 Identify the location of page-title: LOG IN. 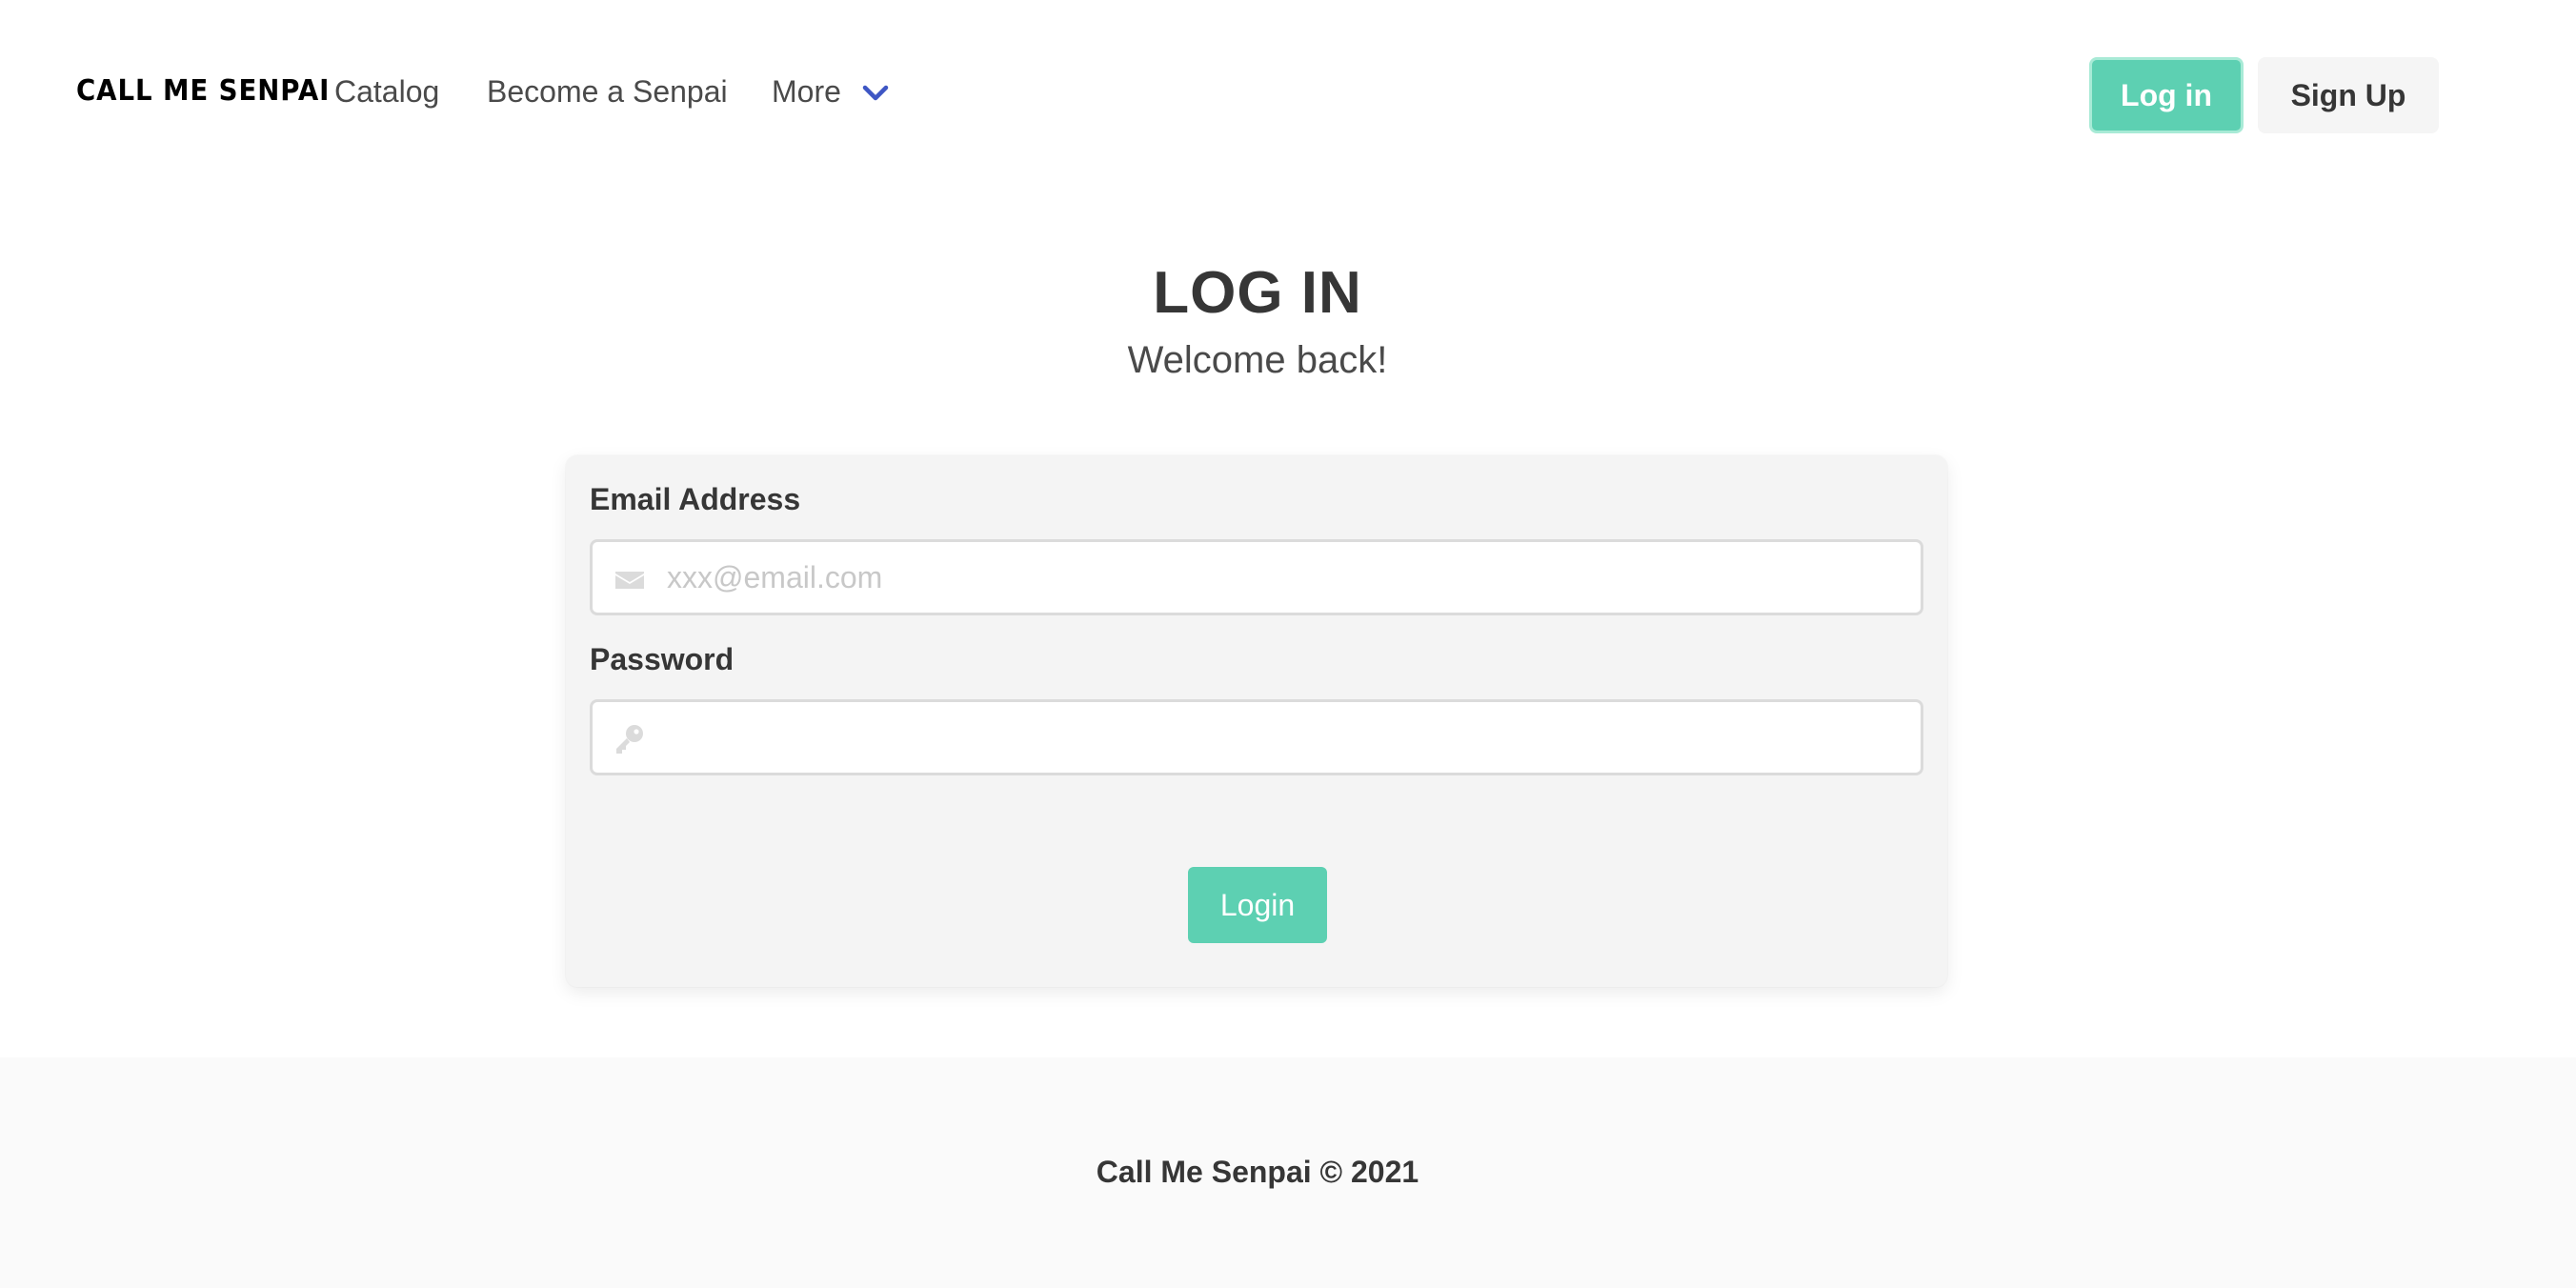
(1258, 293).